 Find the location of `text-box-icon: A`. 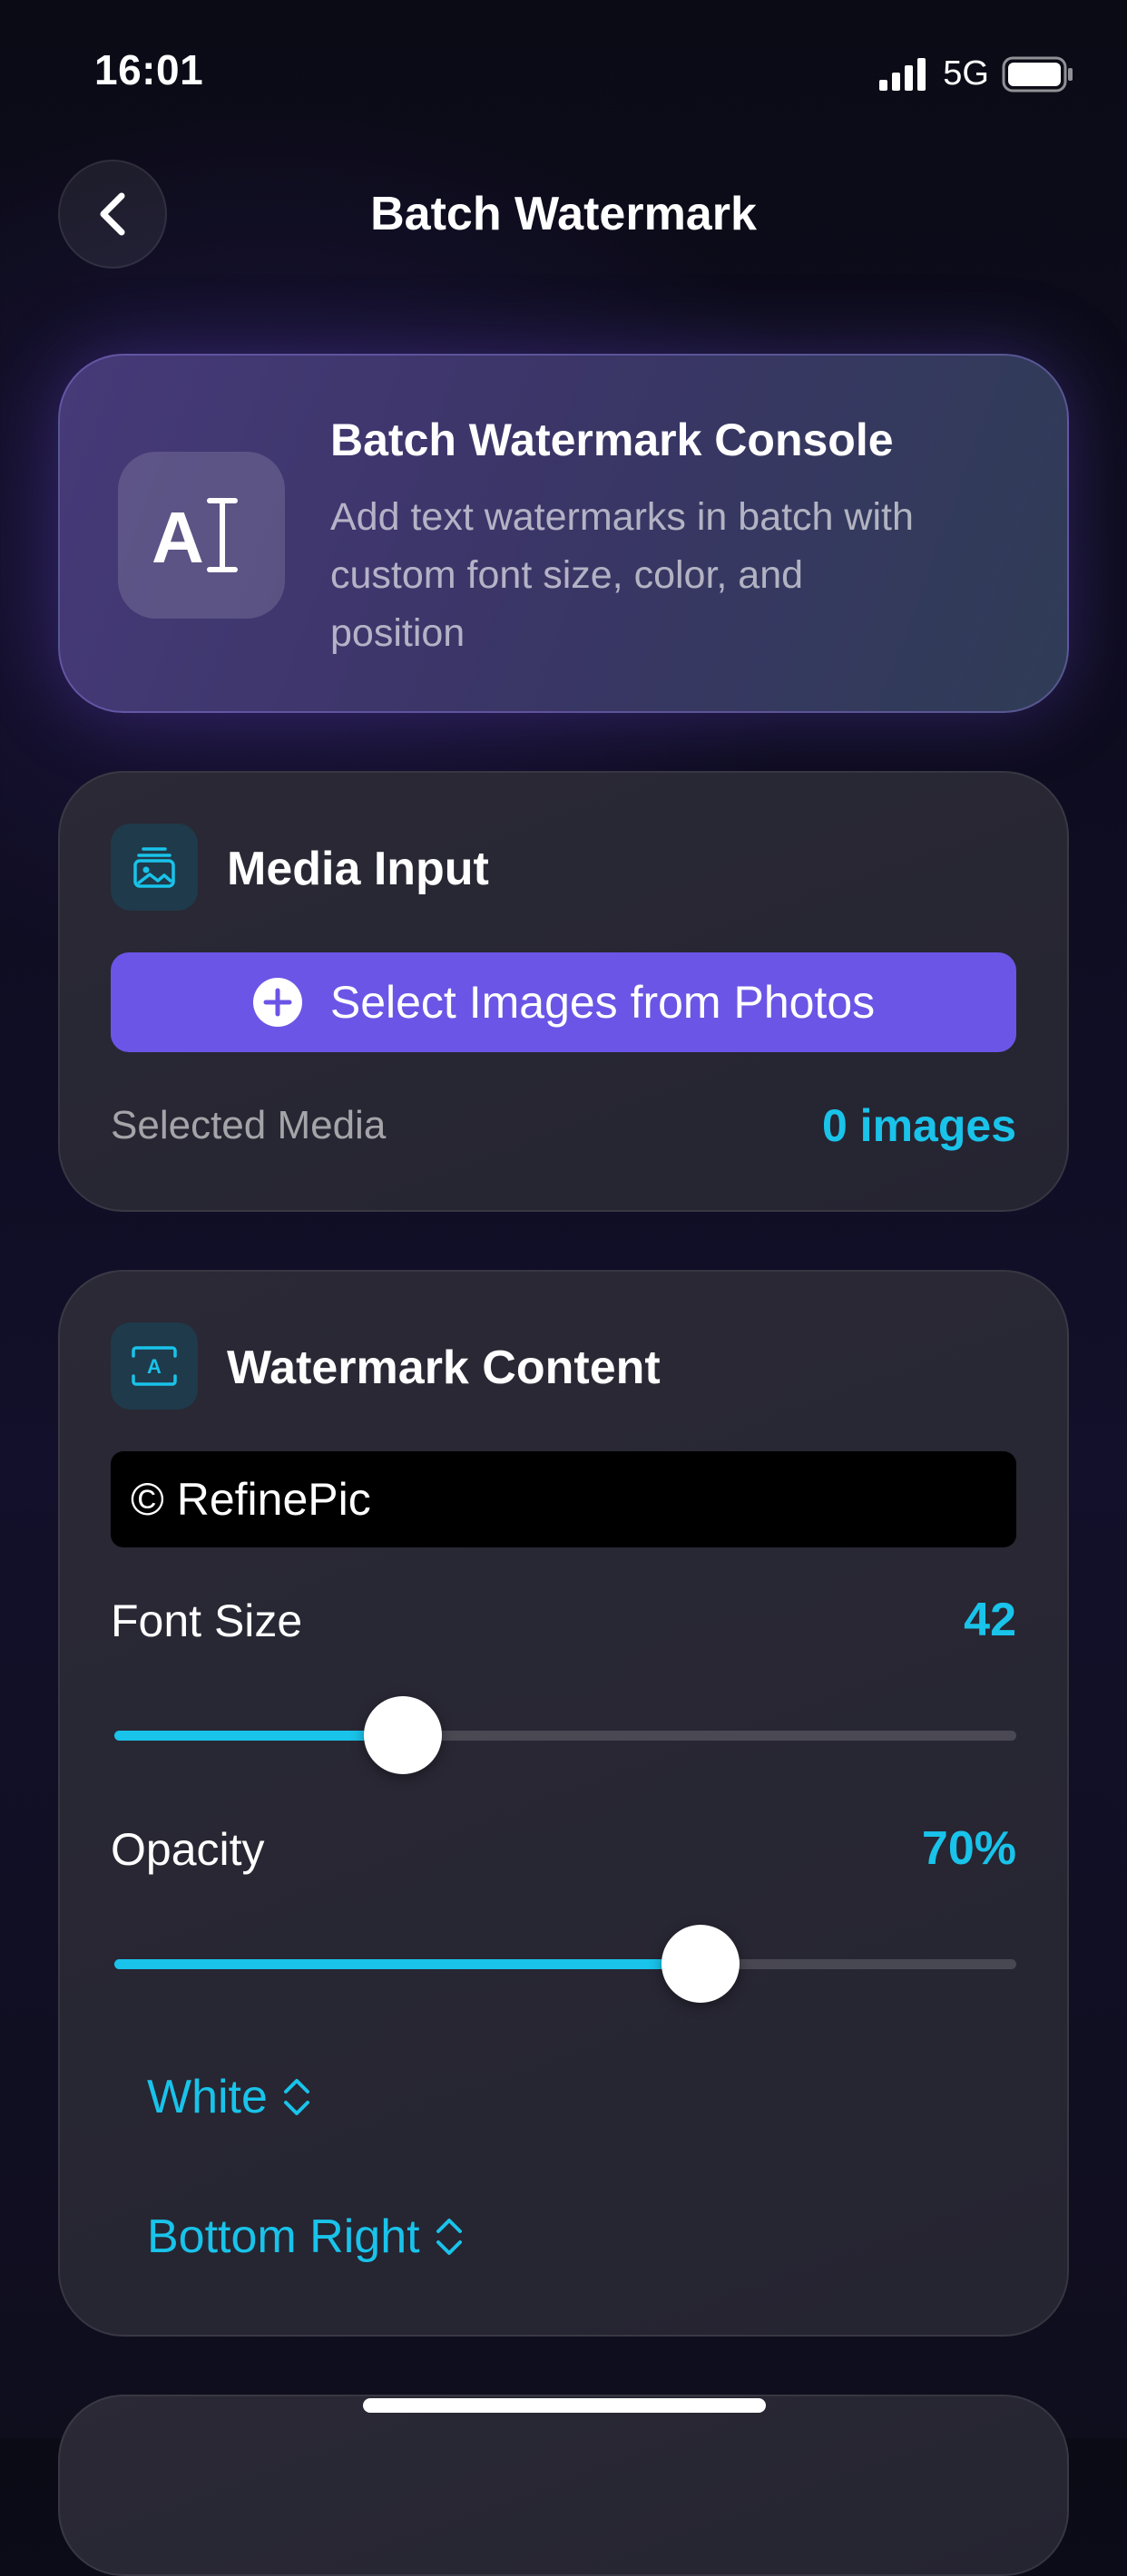

text-box-icon: A is located at coordinates (154, 1366).